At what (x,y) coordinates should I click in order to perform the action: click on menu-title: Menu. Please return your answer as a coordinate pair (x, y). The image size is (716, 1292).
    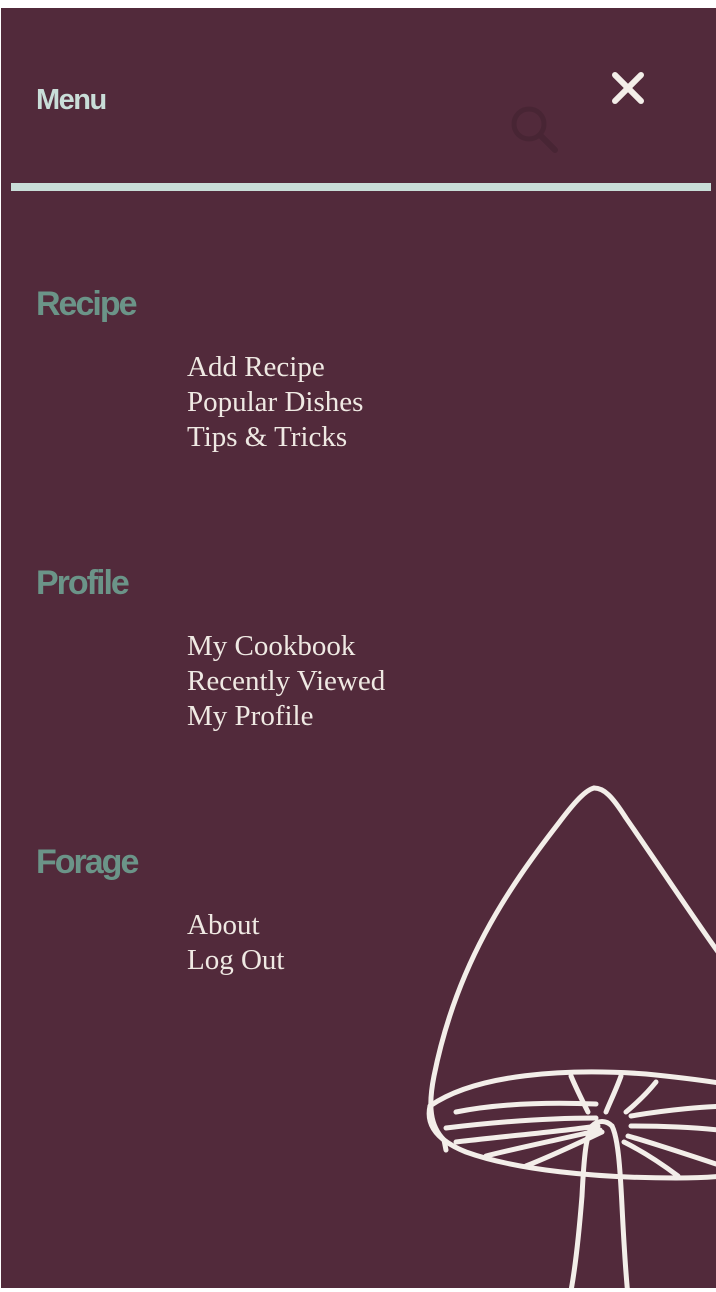
    Looking at the image, I should click on (71, 100).